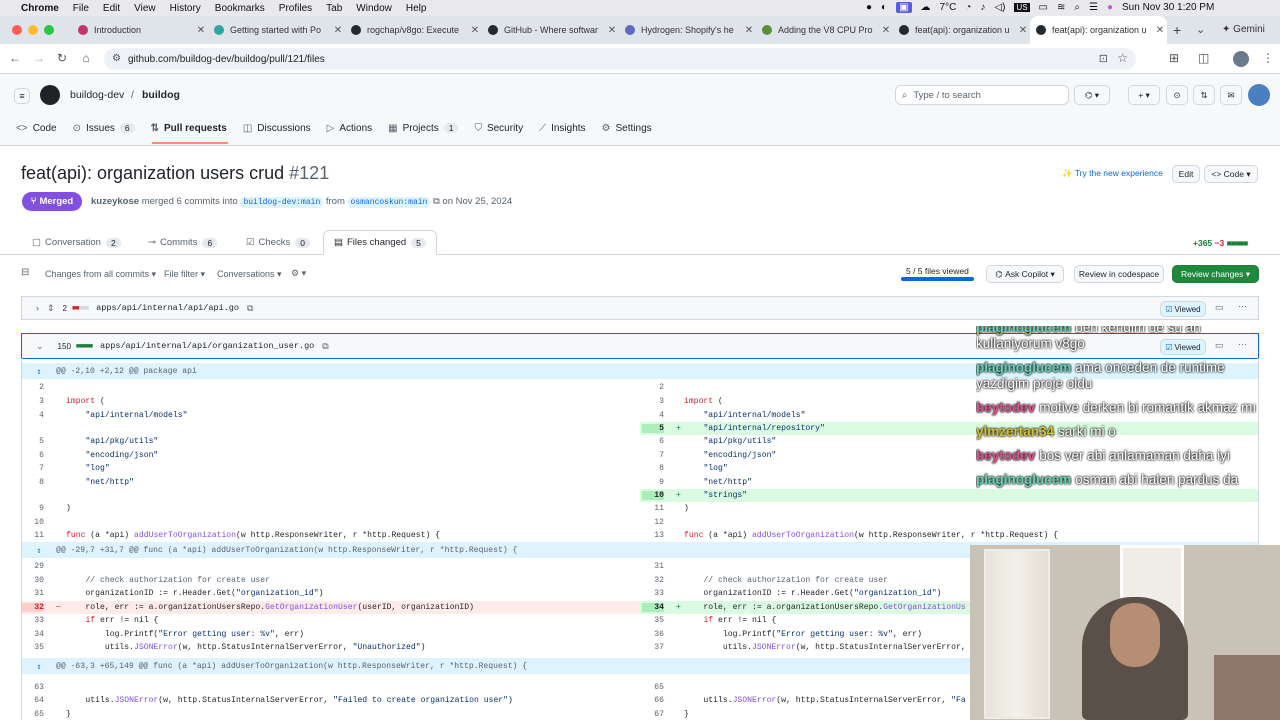 The image size is (1280, 720). I want to click on tab-search-icon: ⌄, so click(1200, 29).